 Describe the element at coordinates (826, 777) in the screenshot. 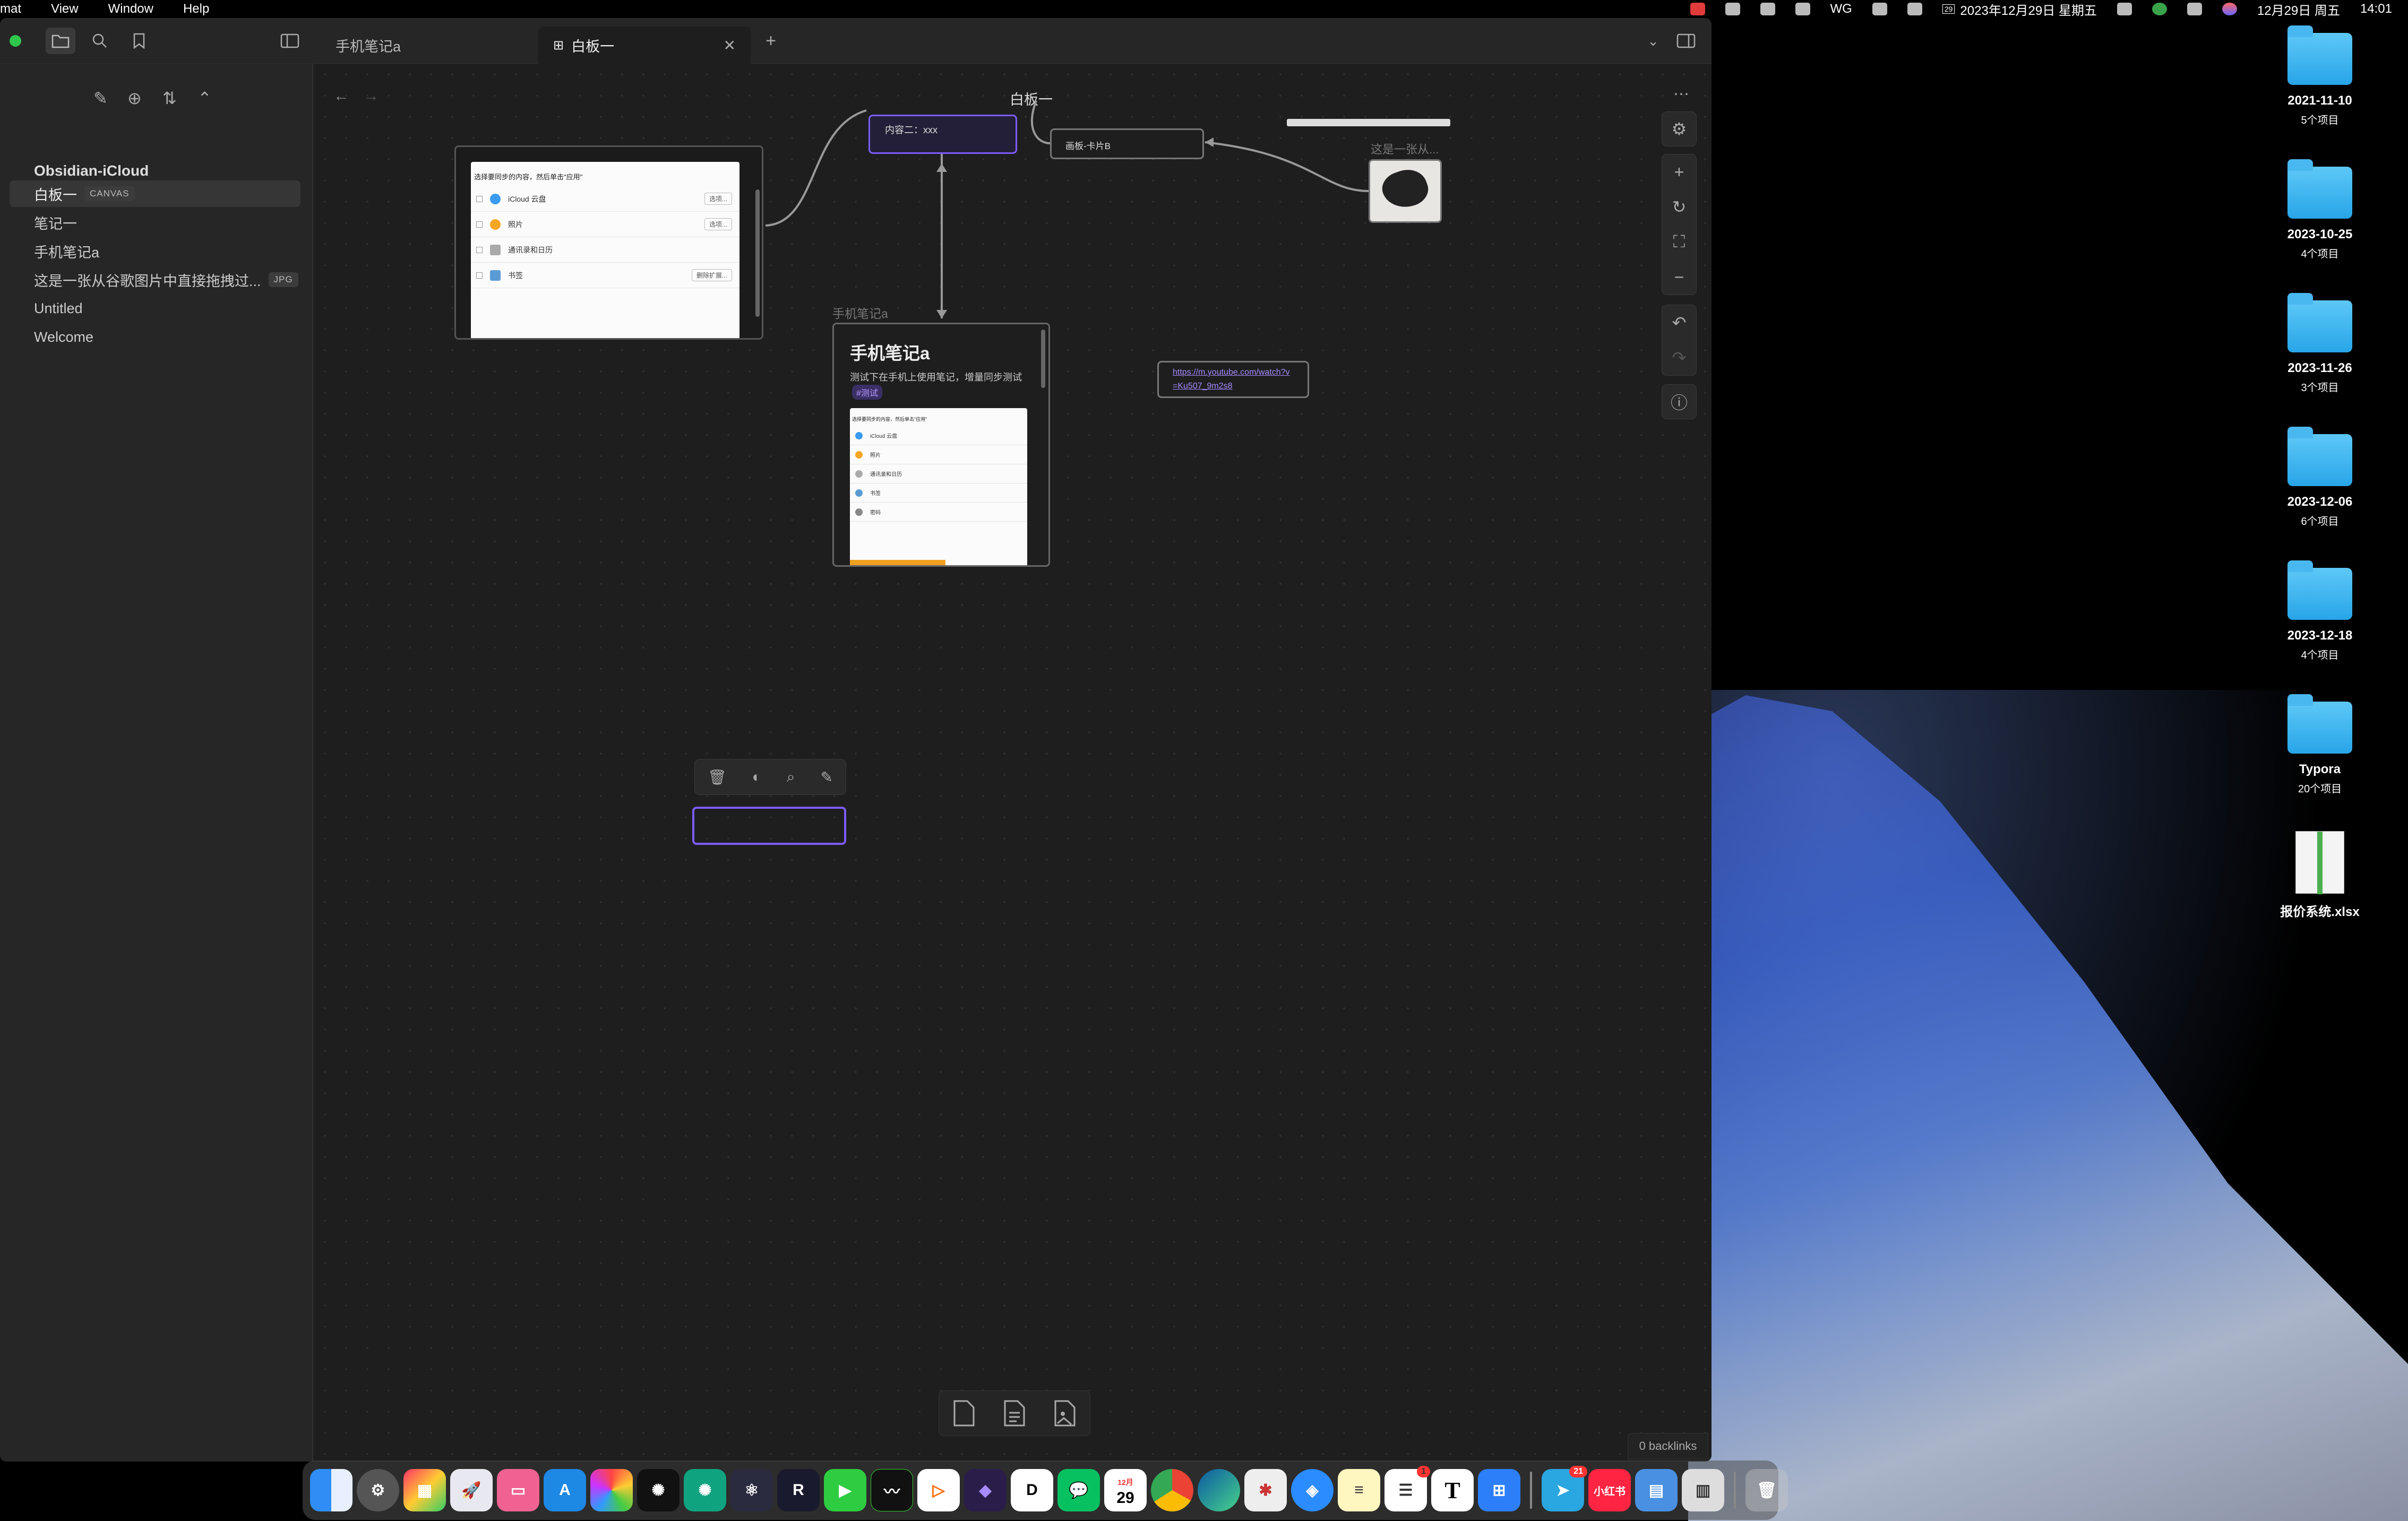

I see `edit-icon: ✎` at that location.